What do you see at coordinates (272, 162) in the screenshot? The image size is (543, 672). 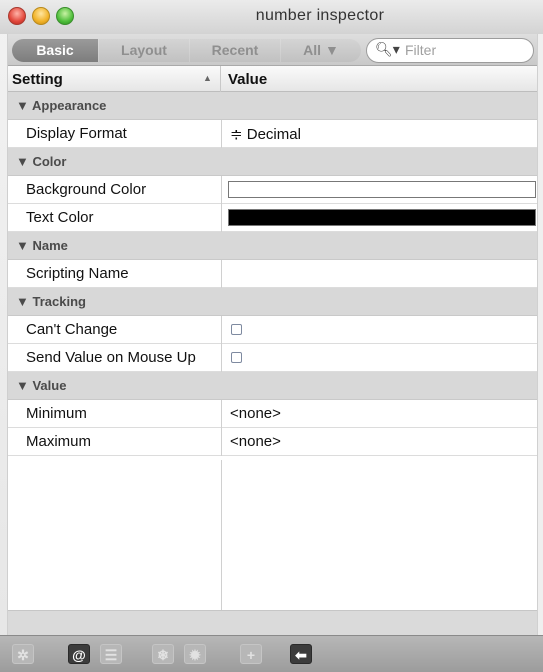 I see `group-color: ▼ Color` at bounding box center [272, 162].